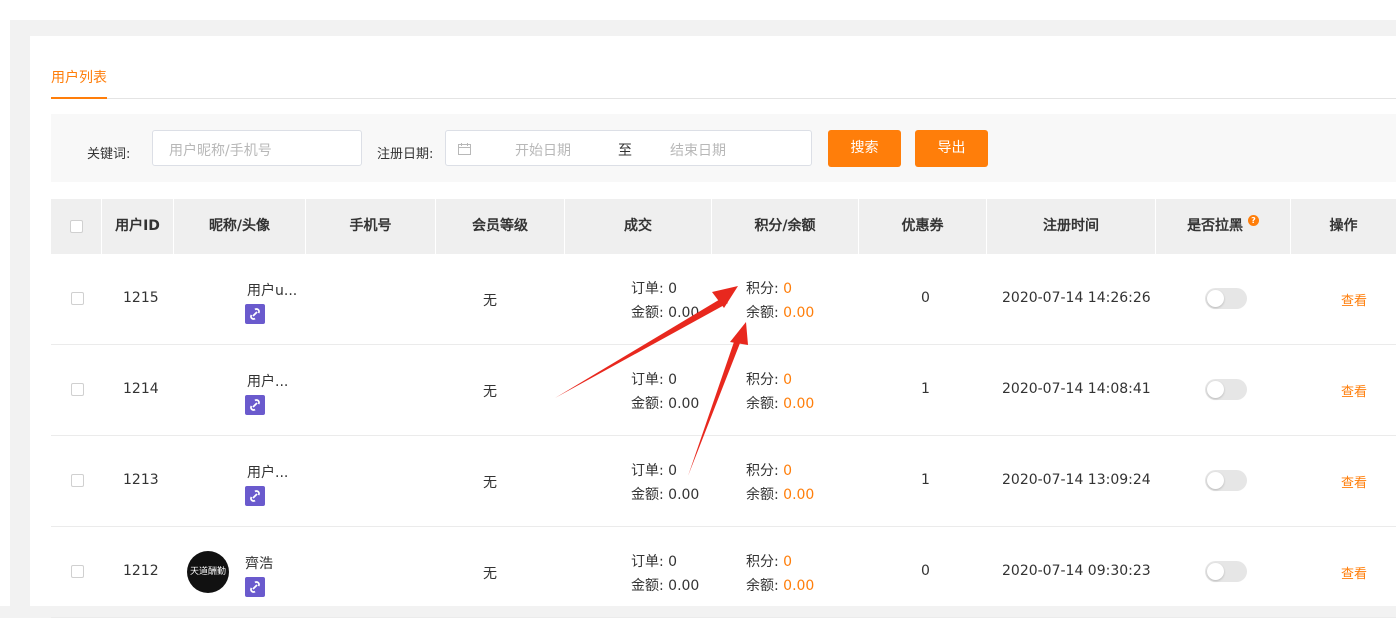  Describe the element at coordinates (646, 342) in the screenshot. I see `arrow-to-points` at that location.